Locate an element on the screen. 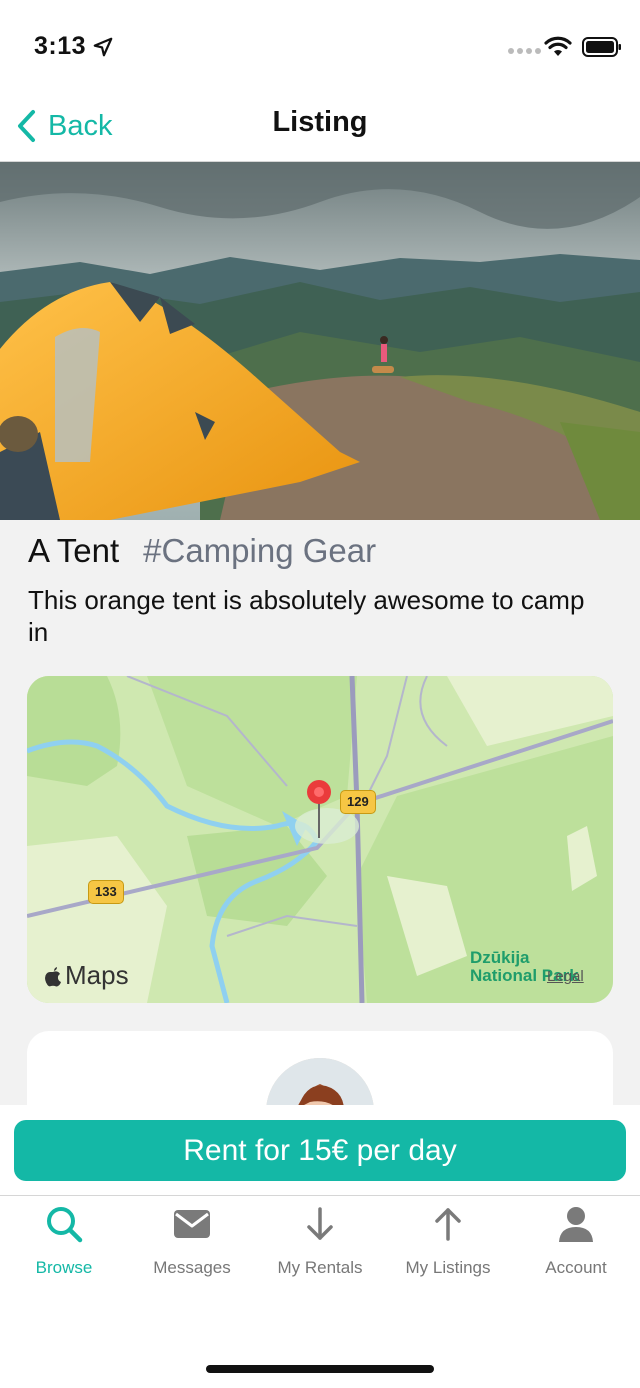 This screenshot has width=640, height=1388. location-arrow-icon is located at coordinates (103, 47).